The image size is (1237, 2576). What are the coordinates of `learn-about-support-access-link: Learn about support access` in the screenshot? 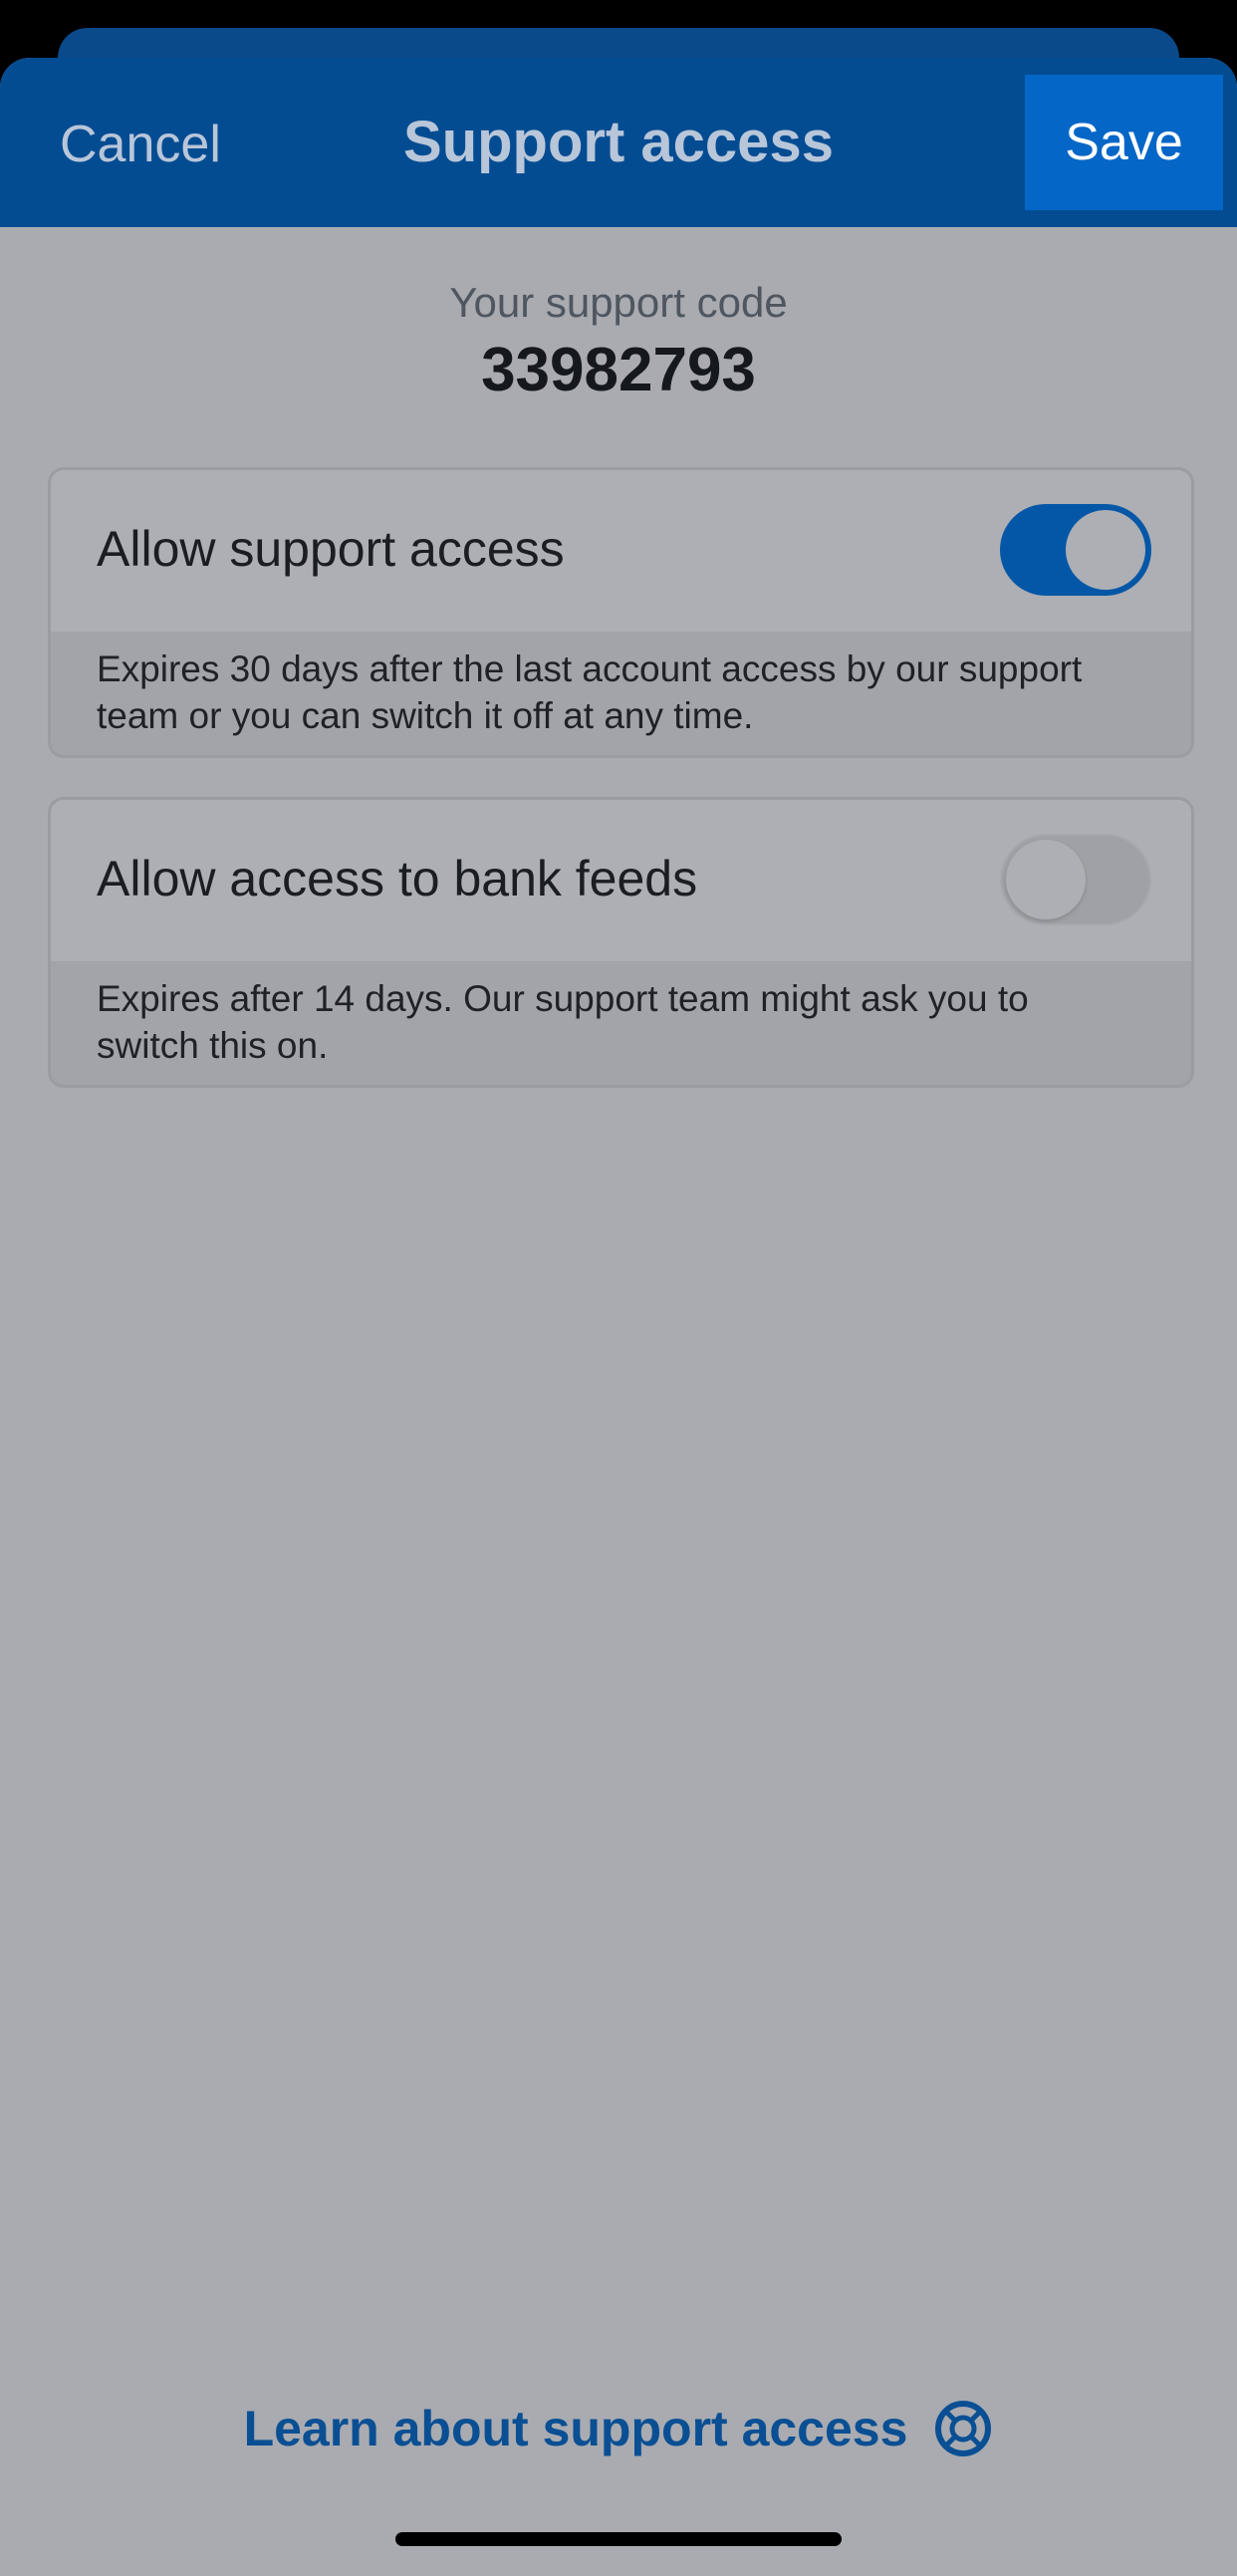 It's located at (618, 2428).